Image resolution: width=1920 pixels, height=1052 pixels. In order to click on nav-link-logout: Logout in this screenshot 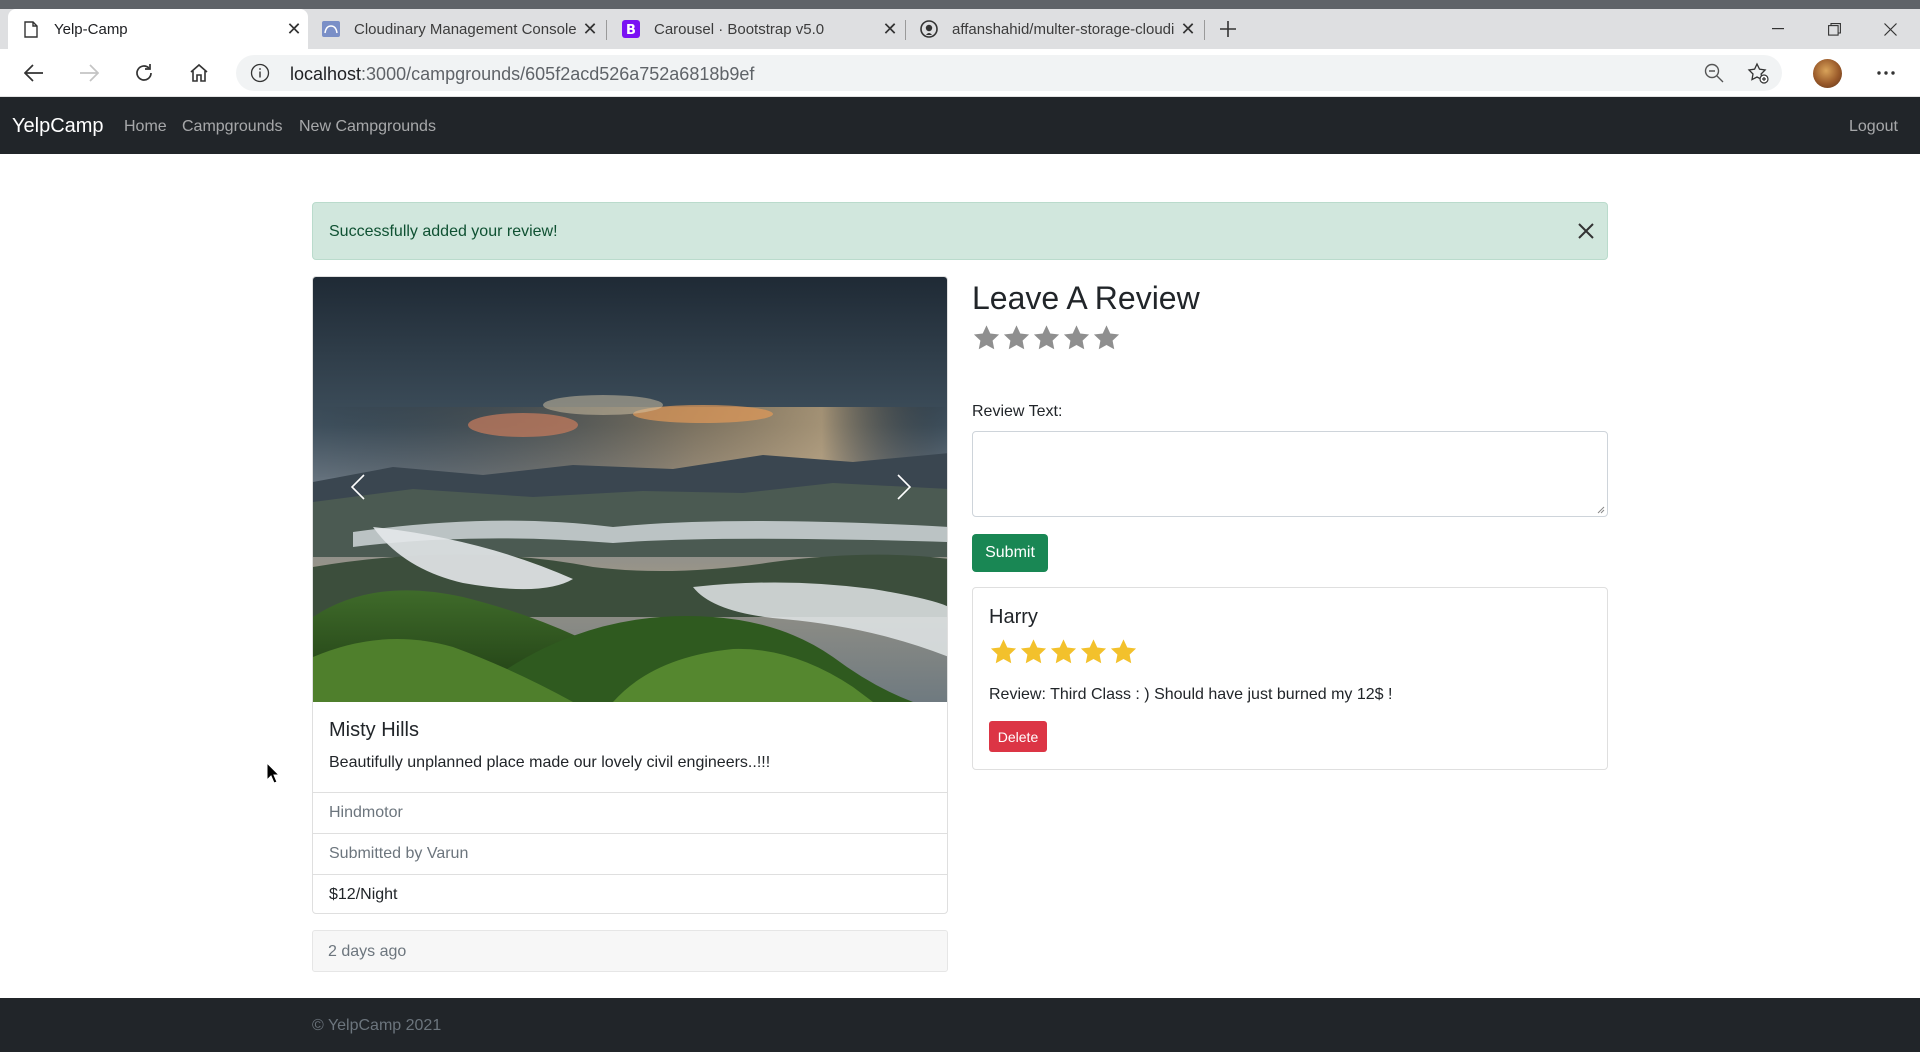, I will do `click(1873, 127)`.